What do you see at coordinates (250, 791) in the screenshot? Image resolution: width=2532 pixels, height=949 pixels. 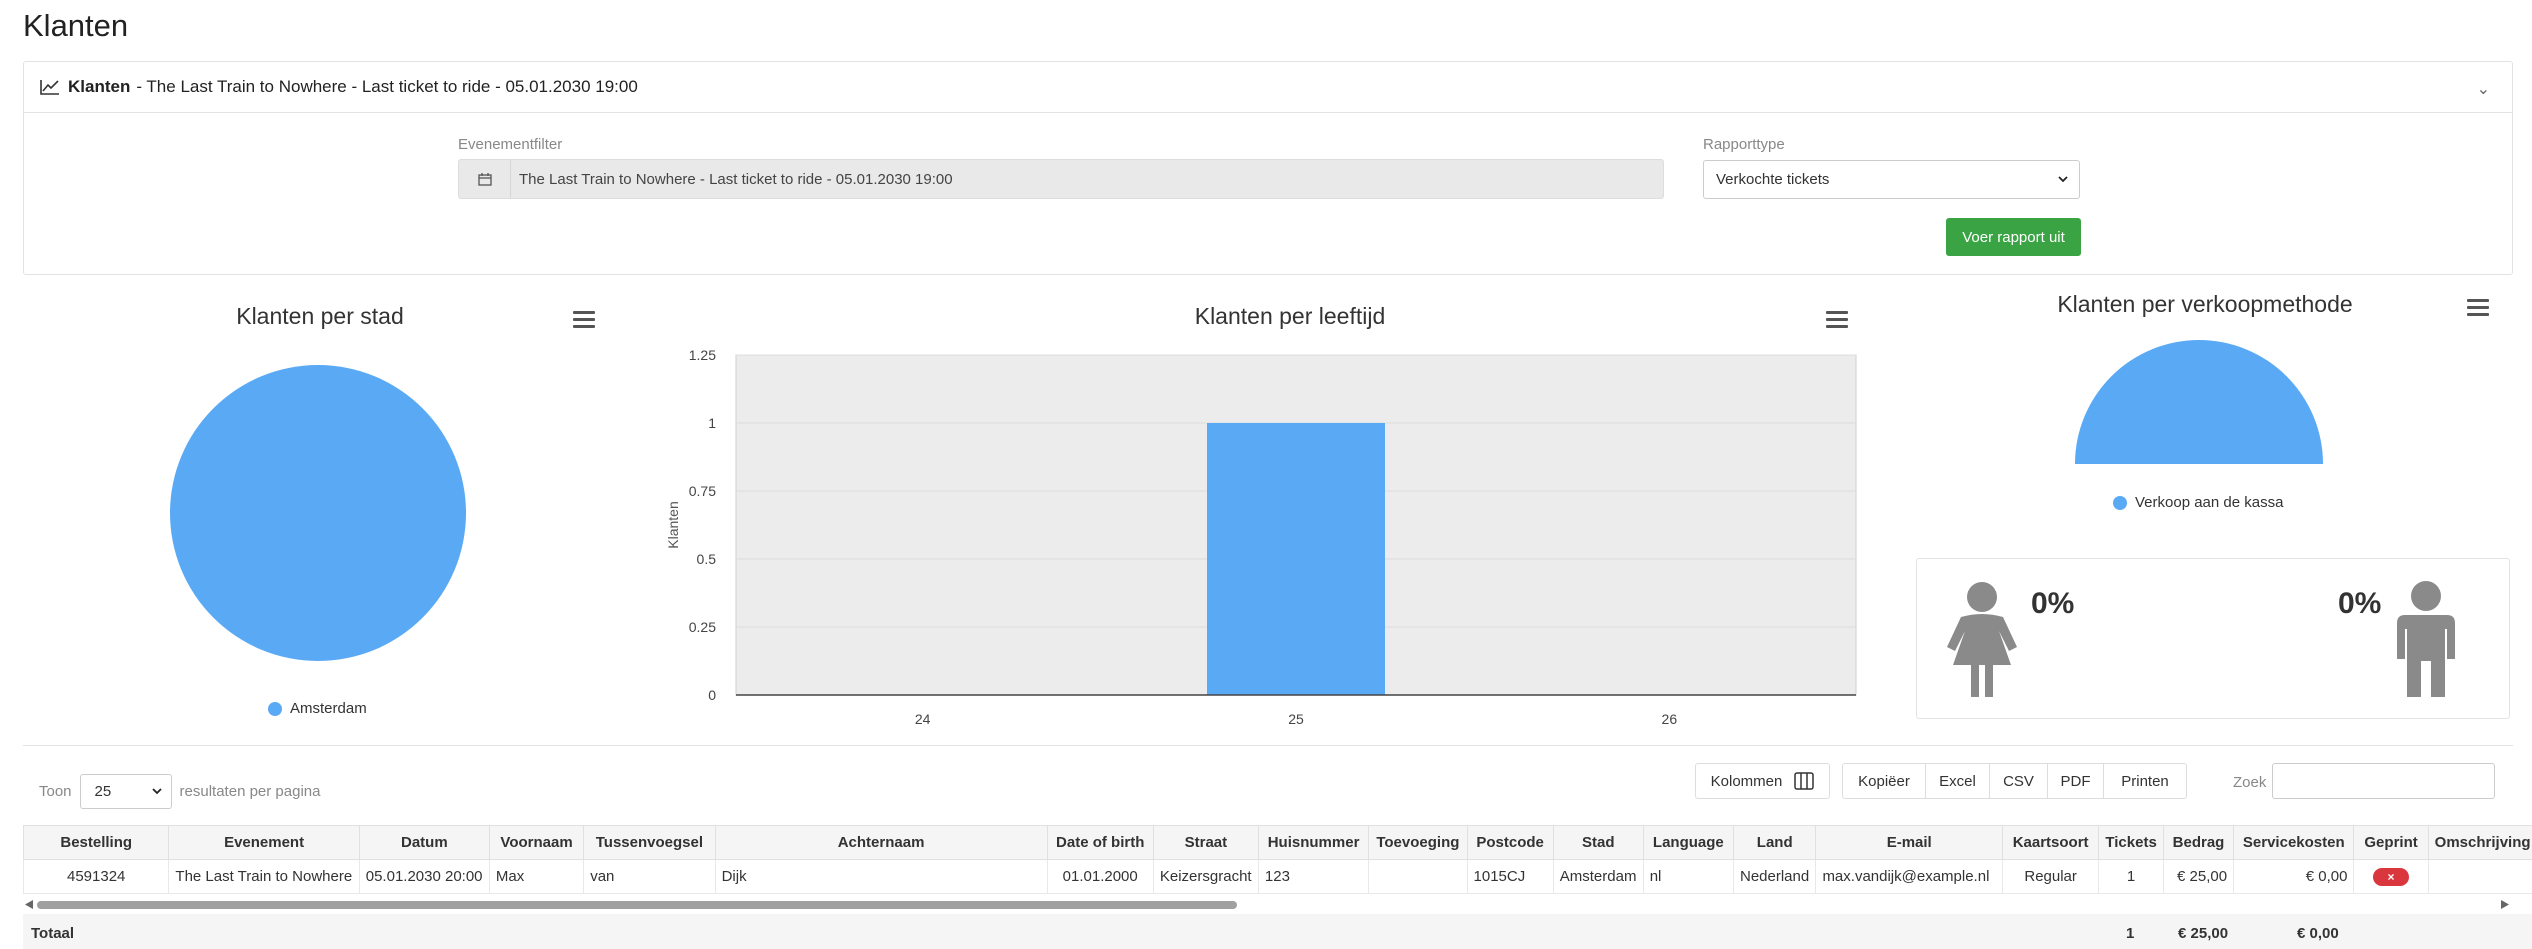 I see `per-page-label: resultaten per pagina` at bounding box center [250, 791].